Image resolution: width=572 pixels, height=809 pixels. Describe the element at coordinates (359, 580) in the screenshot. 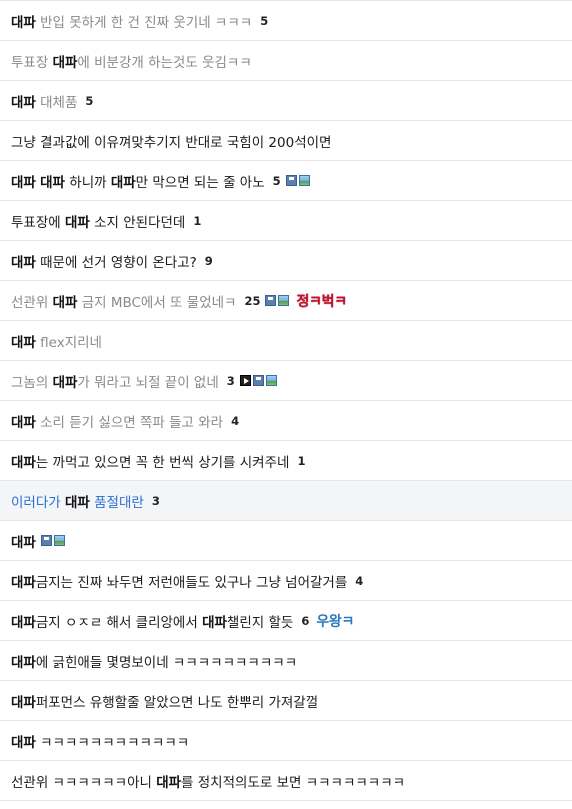

I see `comment-count: 4` at that location.